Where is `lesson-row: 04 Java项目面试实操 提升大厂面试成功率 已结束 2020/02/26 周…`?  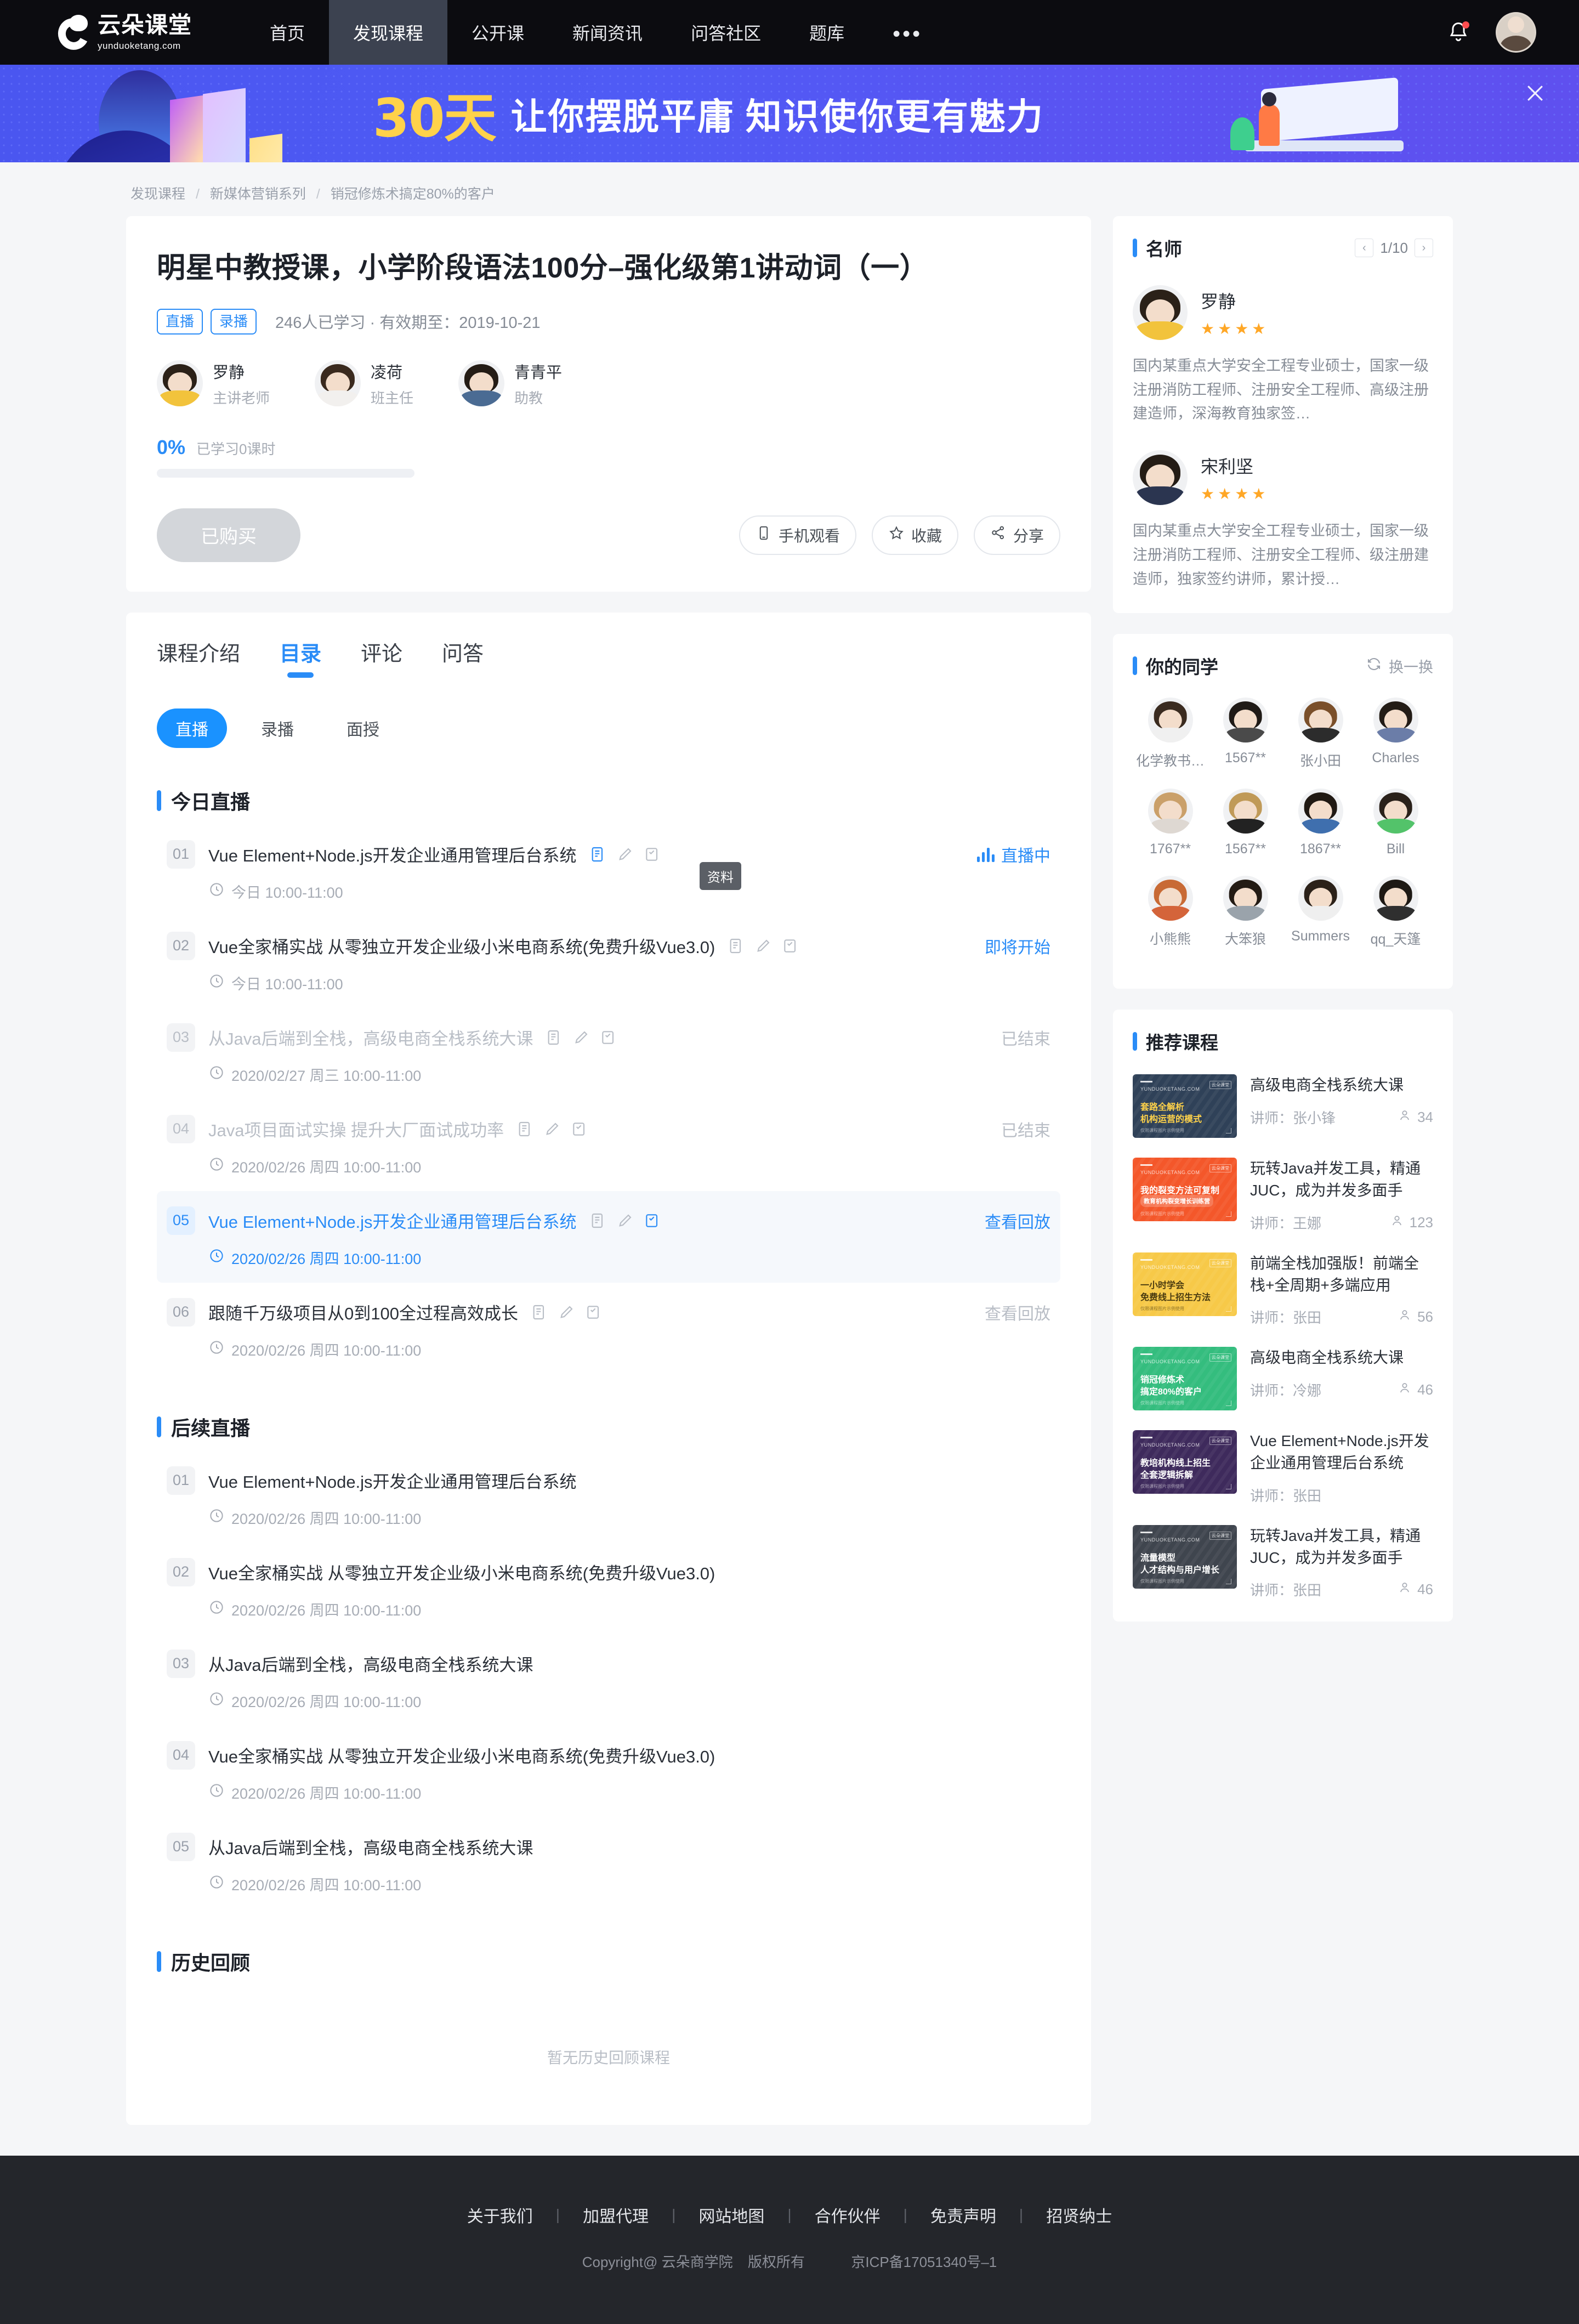
lesson-row: 04 Java项目面试实操 提升大厂面试成功率 已结束 2020/02/26 周… is located at coordinates (609, 1145).